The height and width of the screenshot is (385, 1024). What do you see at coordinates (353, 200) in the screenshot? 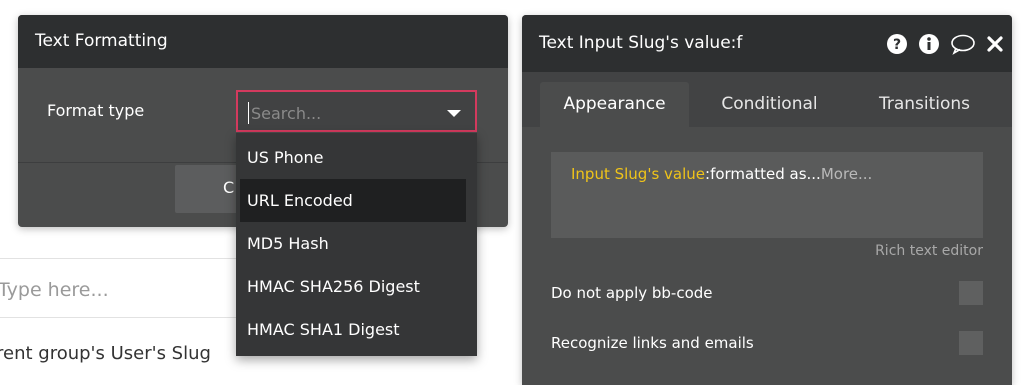
I see `option-url-encoded: URL Encoded` at bounding box center [353, 200].